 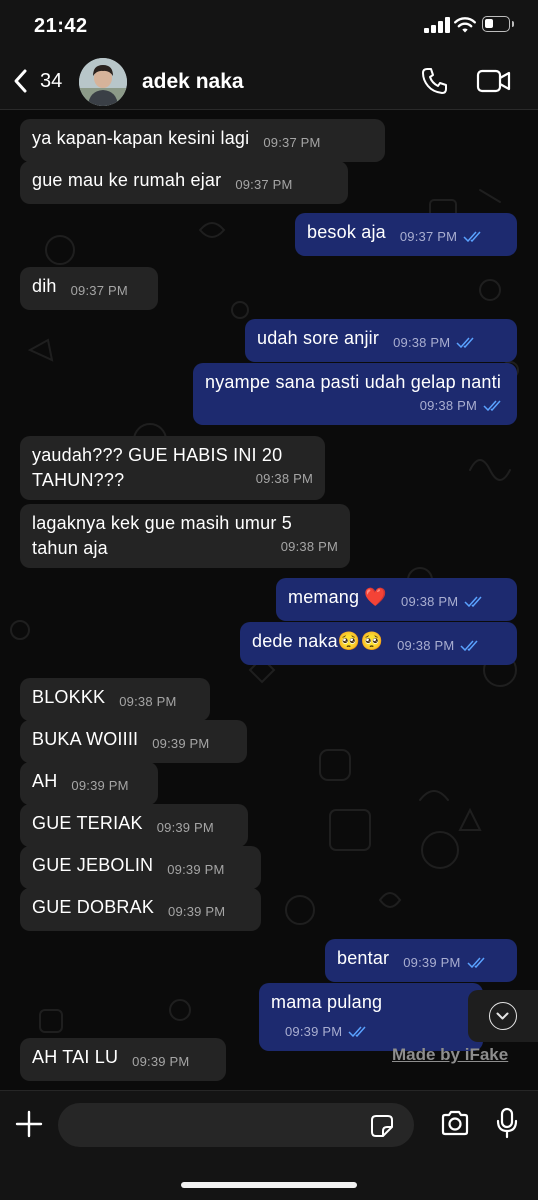 I want to click on outgoing-message: dede naka🥺🥺 09:38 PM, so click(x=378, y=643).